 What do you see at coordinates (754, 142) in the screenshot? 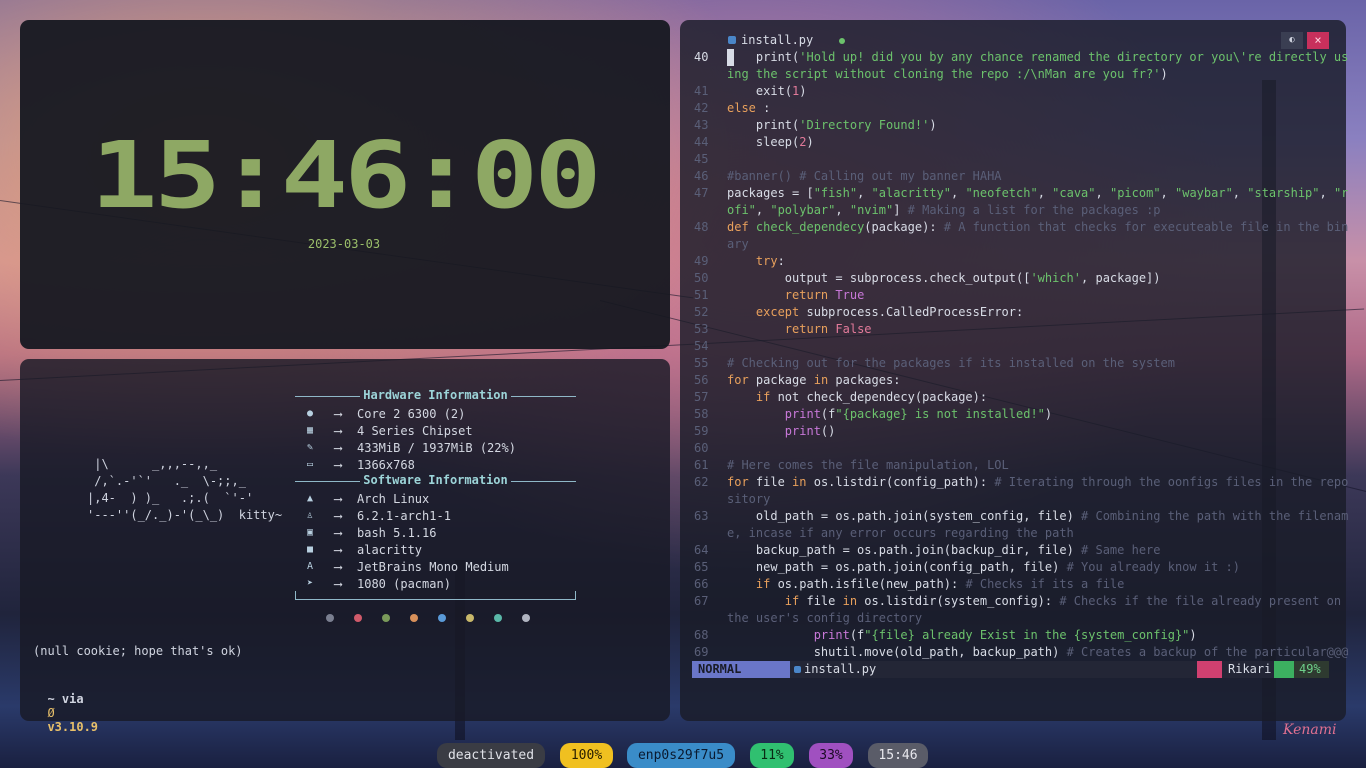
I see `code-line: 44 sleep(2)` at bounding box center [754, 142].